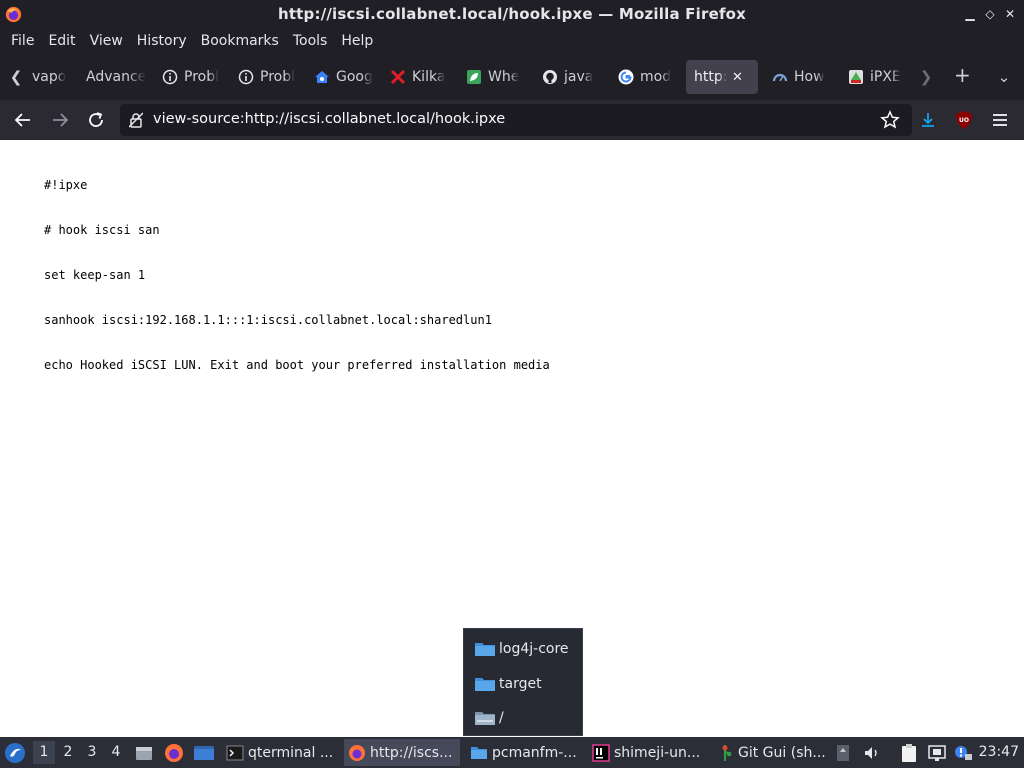  I want to click on start-menu-icon, so click(15, 752).